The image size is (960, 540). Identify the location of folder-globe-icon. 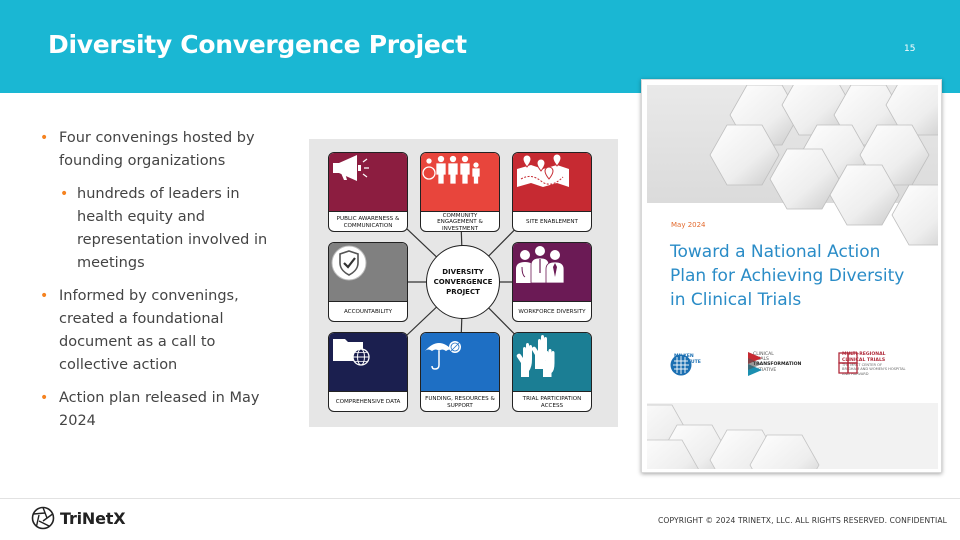
(351, 352).